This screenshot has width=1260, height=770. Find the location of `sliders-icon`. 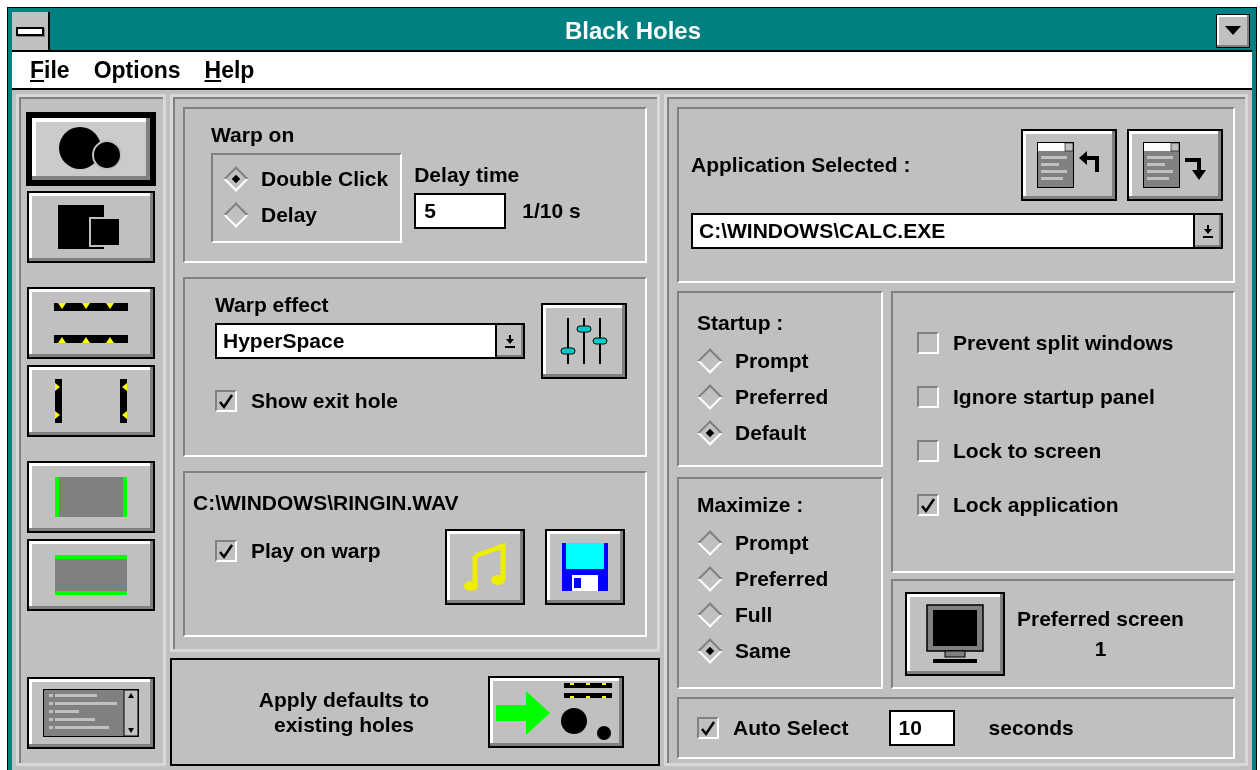

sliders-icon is located at coordinates (584, 341).